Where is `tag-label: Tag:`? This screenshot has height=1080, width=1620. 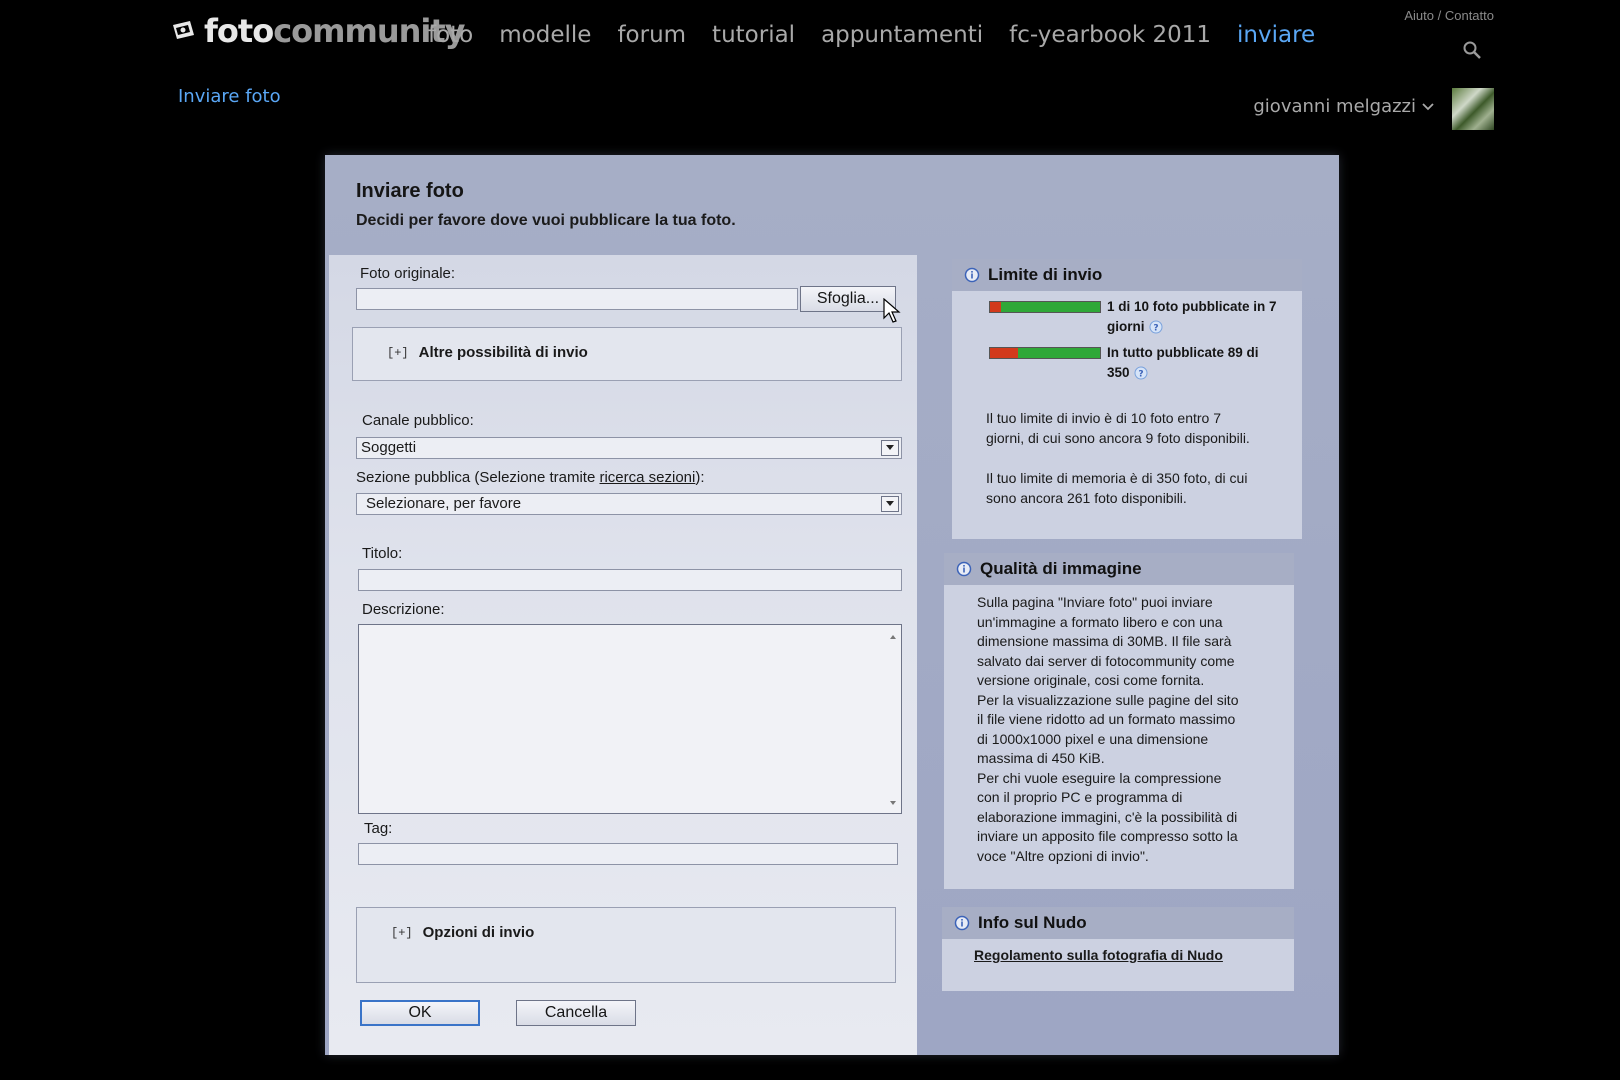
tag-label: Tag: is located at coordinates (378, 828).